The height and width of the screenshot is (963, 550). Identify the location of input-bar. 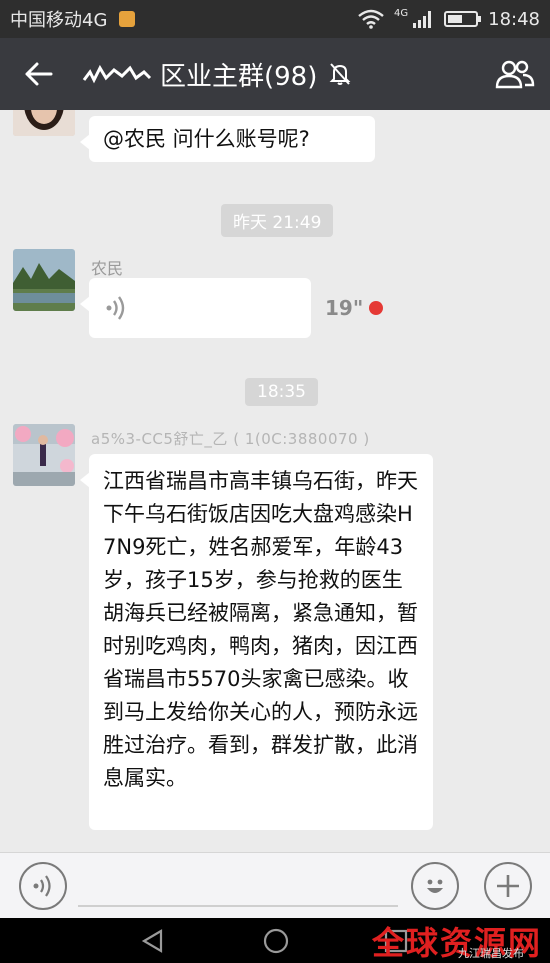
(275, 885).